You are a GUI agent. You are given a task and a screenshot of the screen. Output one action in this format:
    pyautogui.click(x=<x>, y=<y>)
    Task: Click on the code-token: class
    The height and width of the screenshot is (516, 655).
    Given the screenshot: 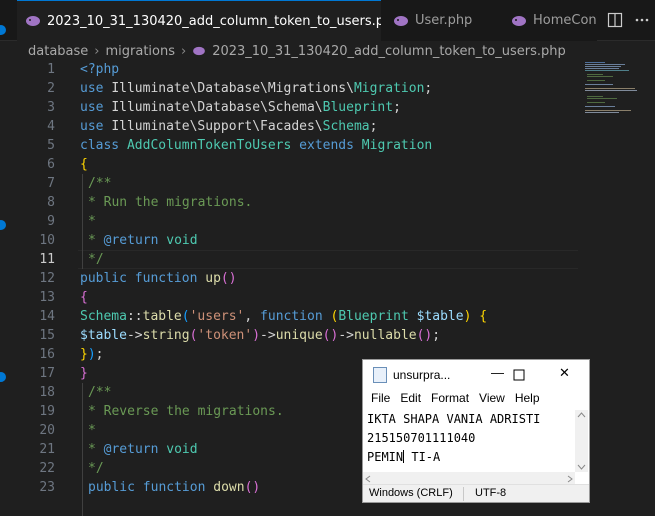 What is the action you would take?
    pyautogui.click(x=100, y=145)
    